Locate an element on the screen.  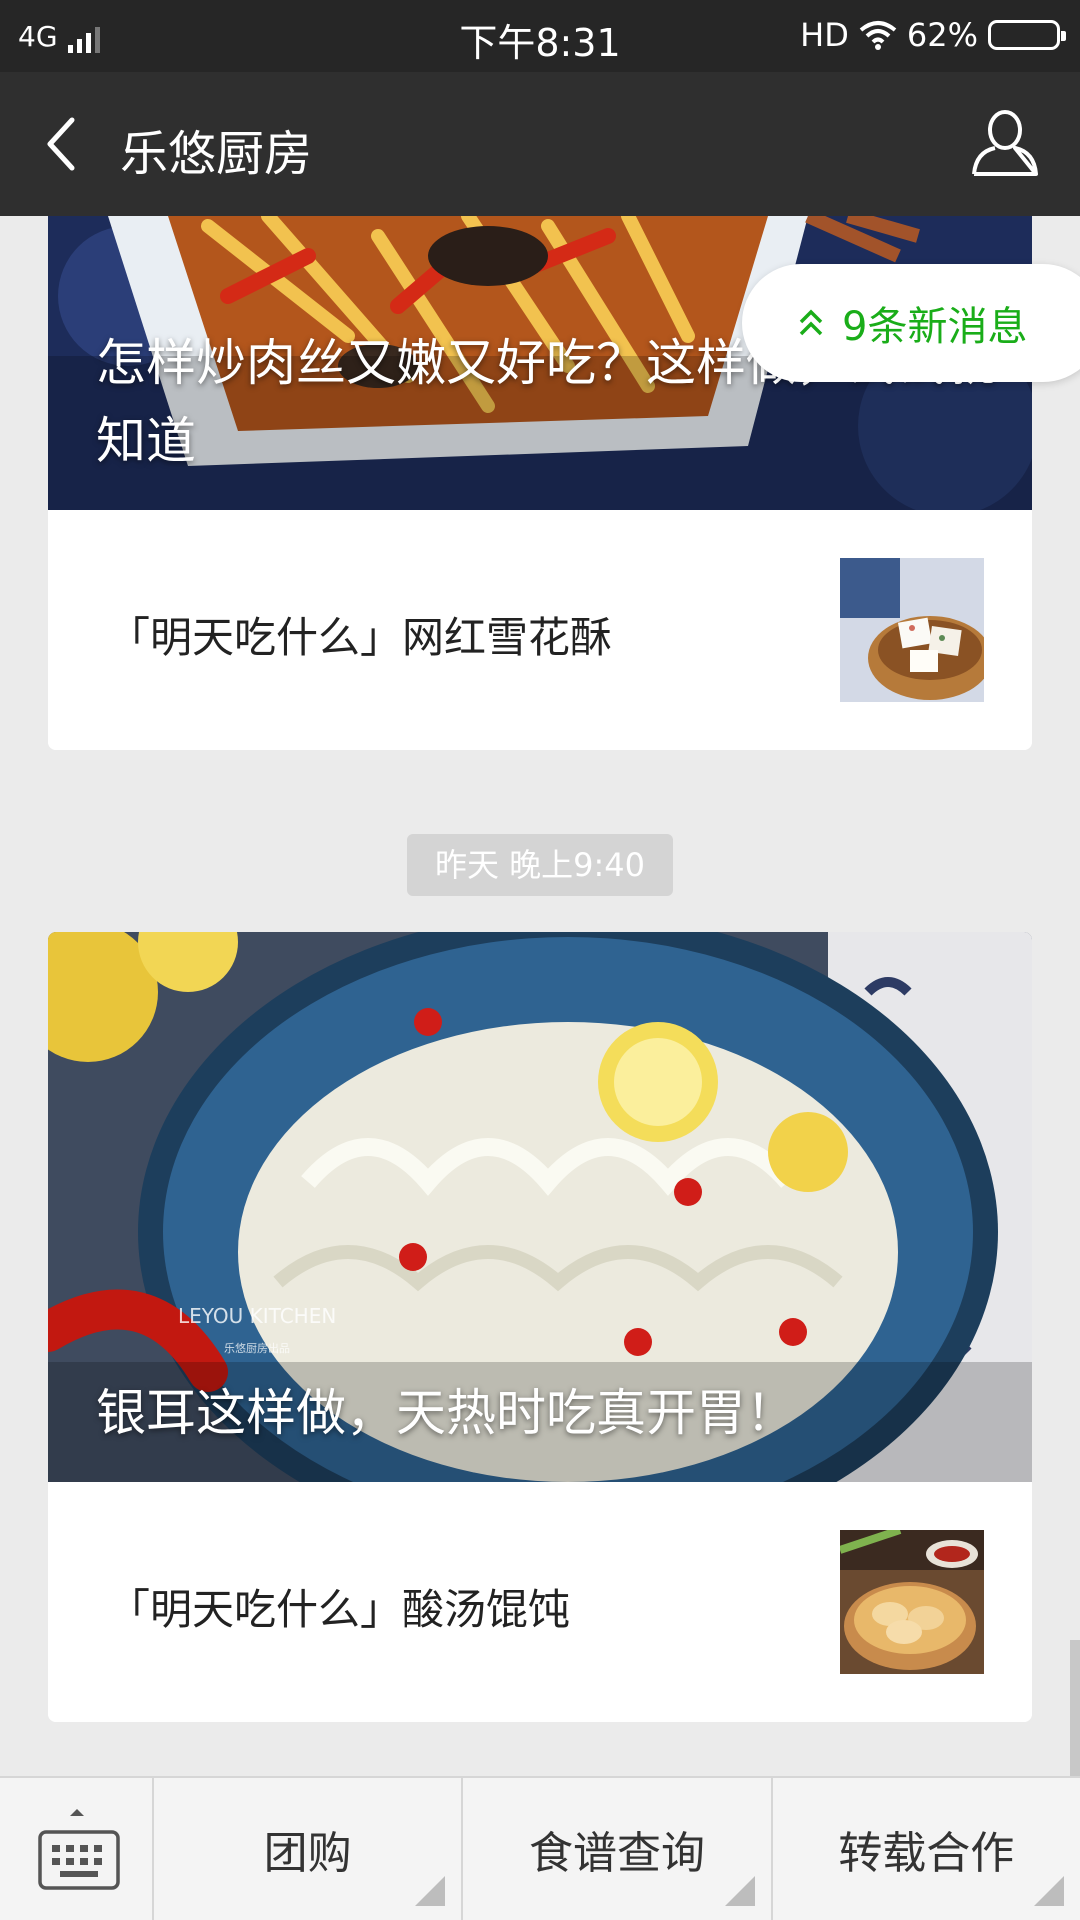
chevron-left-icon is located at coordinates (61, 144).